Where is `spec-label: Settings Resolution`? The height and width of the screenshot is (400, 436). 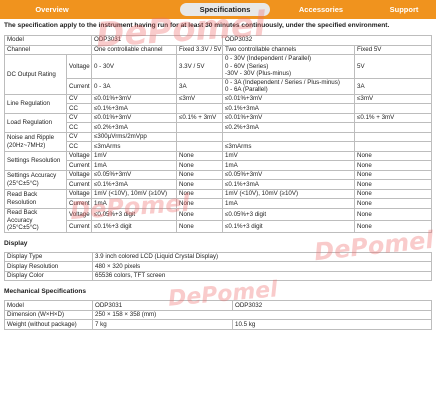 spec-label: Settings Resolution is located at coordinates (35, 160).